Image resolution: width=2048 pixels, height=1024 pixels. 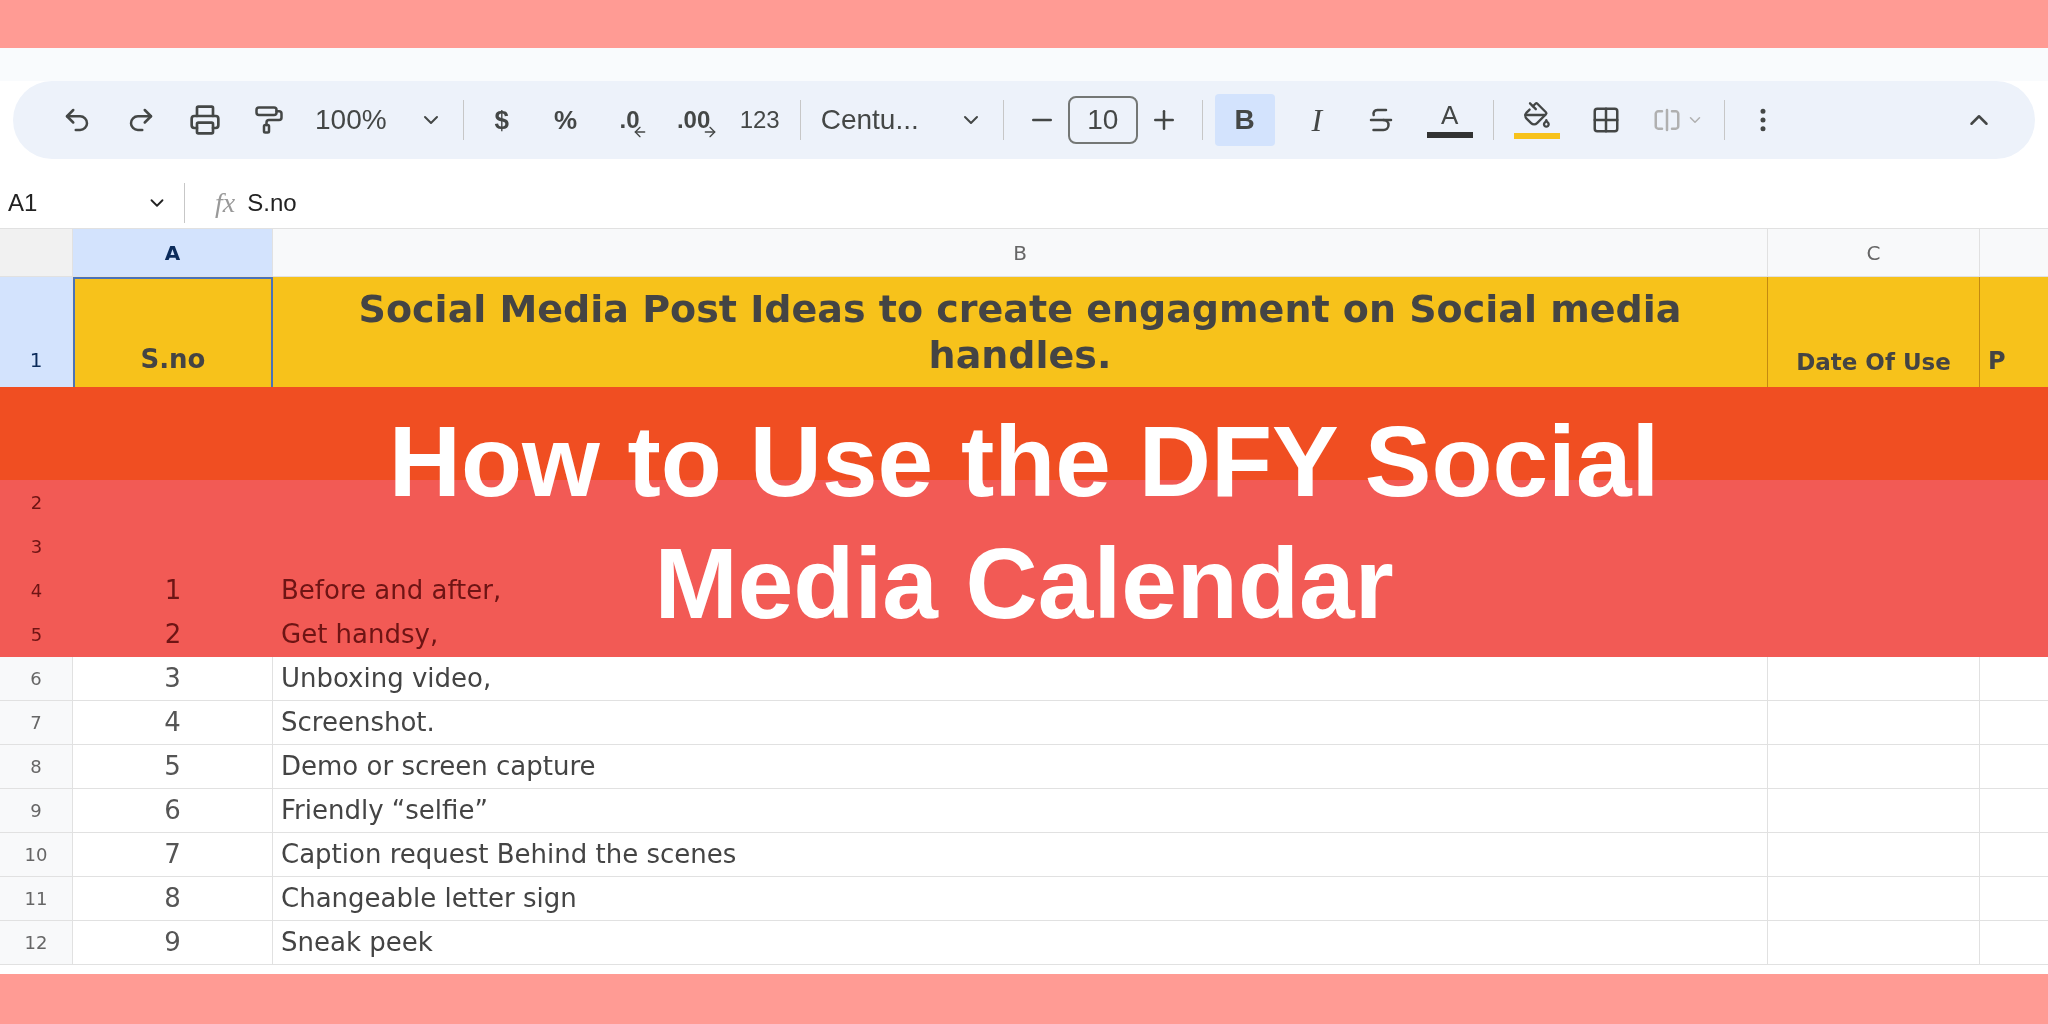 What do you see at coordinates (36, 679) in the screenshot?
I see `row-header: 6` at bounding box center [36, 679].